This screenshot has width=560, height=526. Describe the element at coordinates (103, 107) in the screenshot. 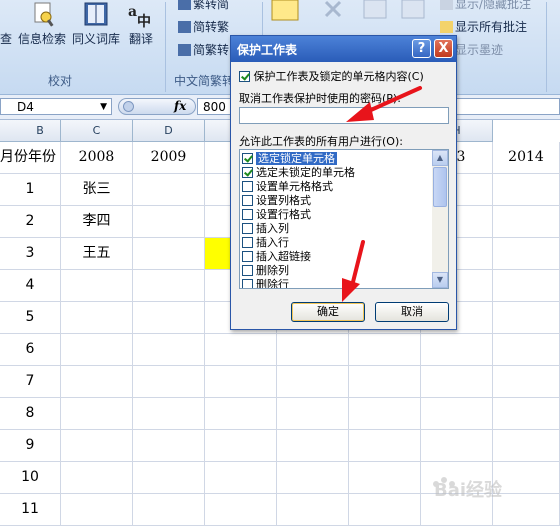

I see `chevron-down-icon: ▼` at that location.